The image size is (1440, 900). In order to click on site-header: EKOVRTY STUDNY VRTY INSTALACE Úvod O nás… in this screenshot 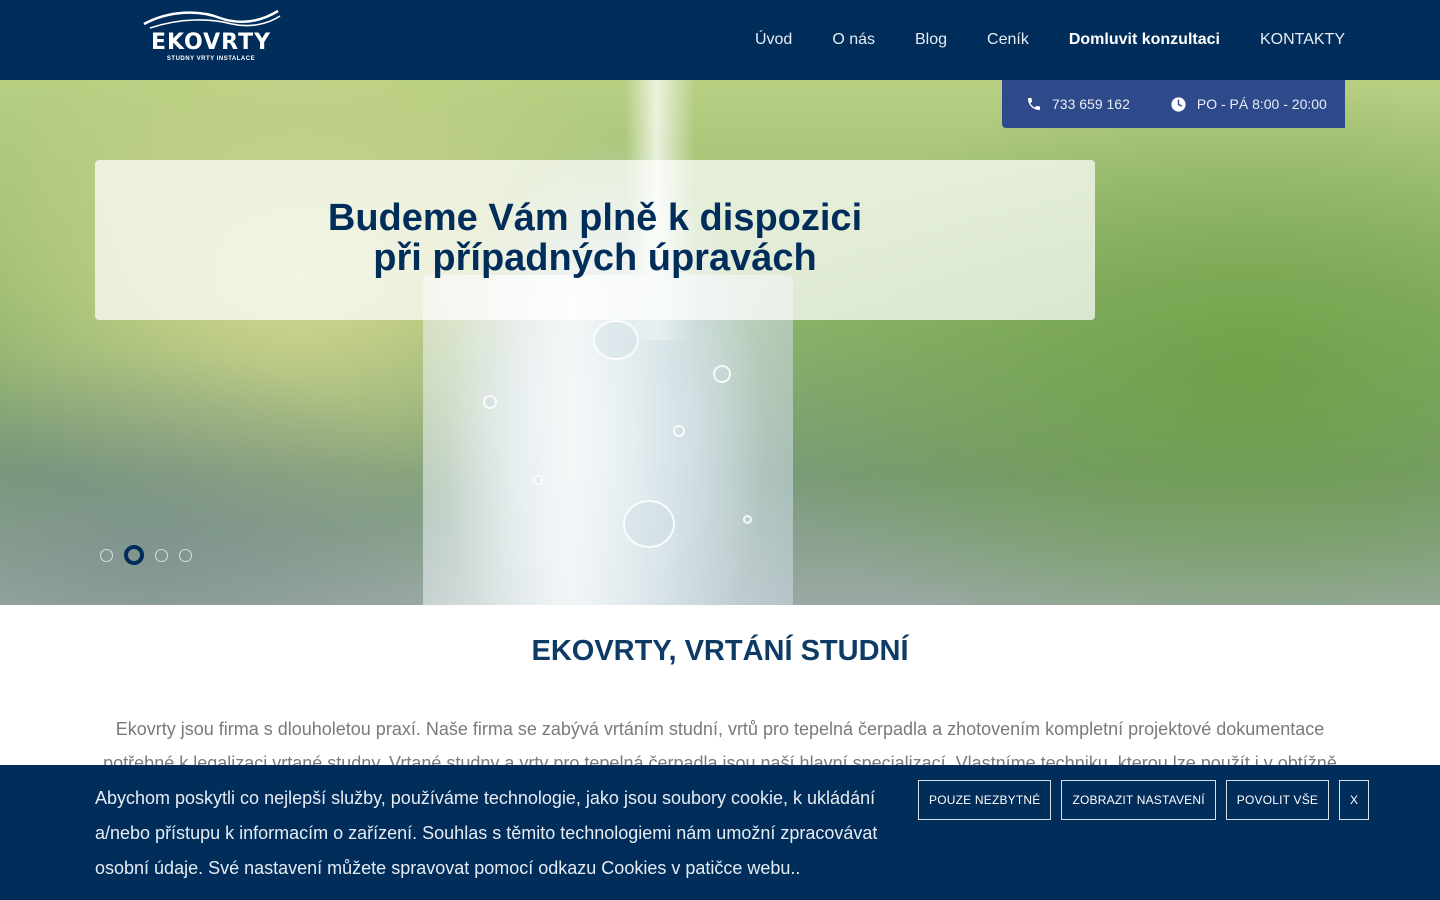, I will do `click(720, 40)`.